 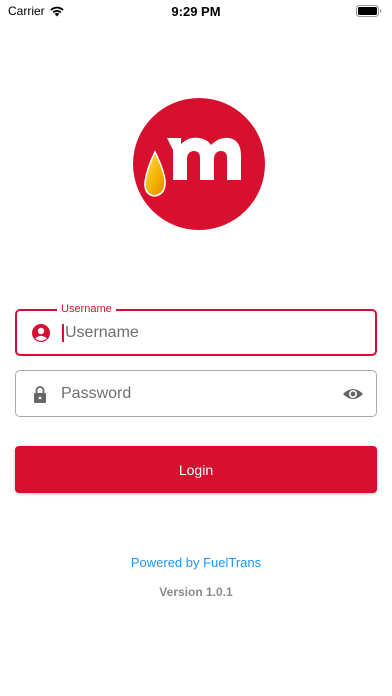 I want to click on battery-icon, so click(x=369, y=11).